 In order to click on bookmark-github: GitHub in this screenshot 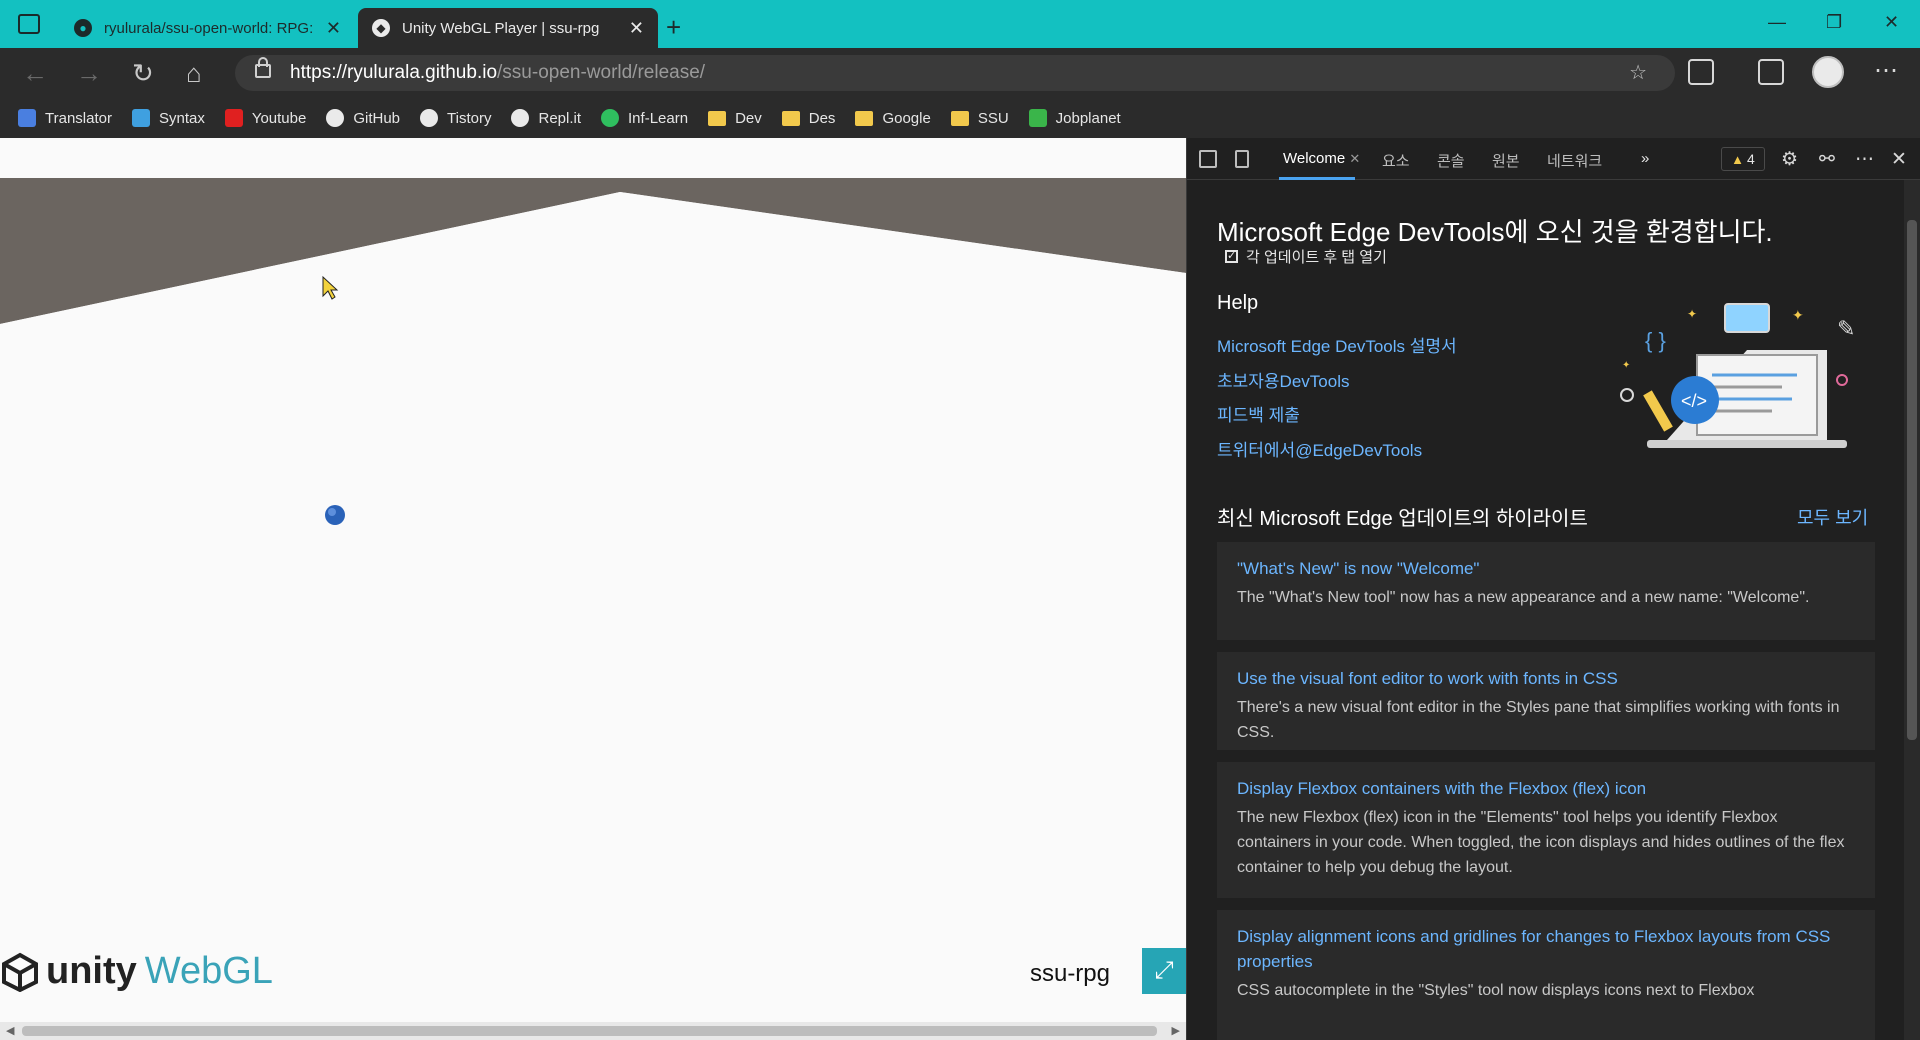, I will do `click(363, 118)`.